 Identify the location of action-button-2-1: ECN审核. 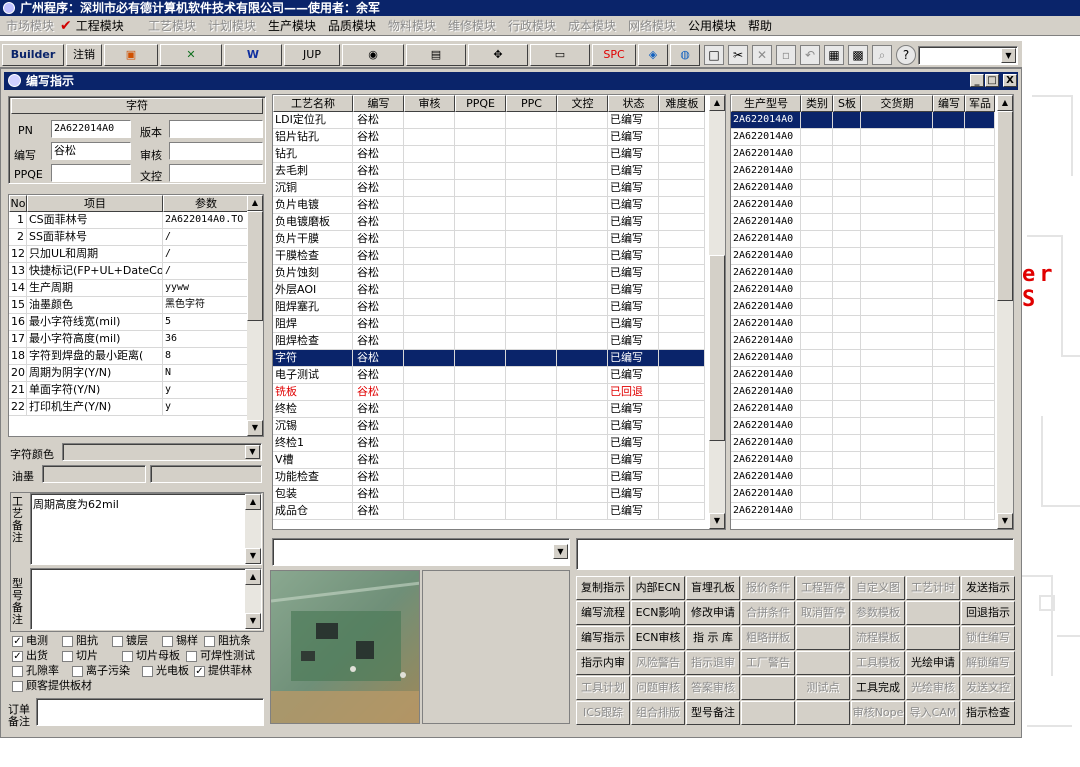
(658, 638).